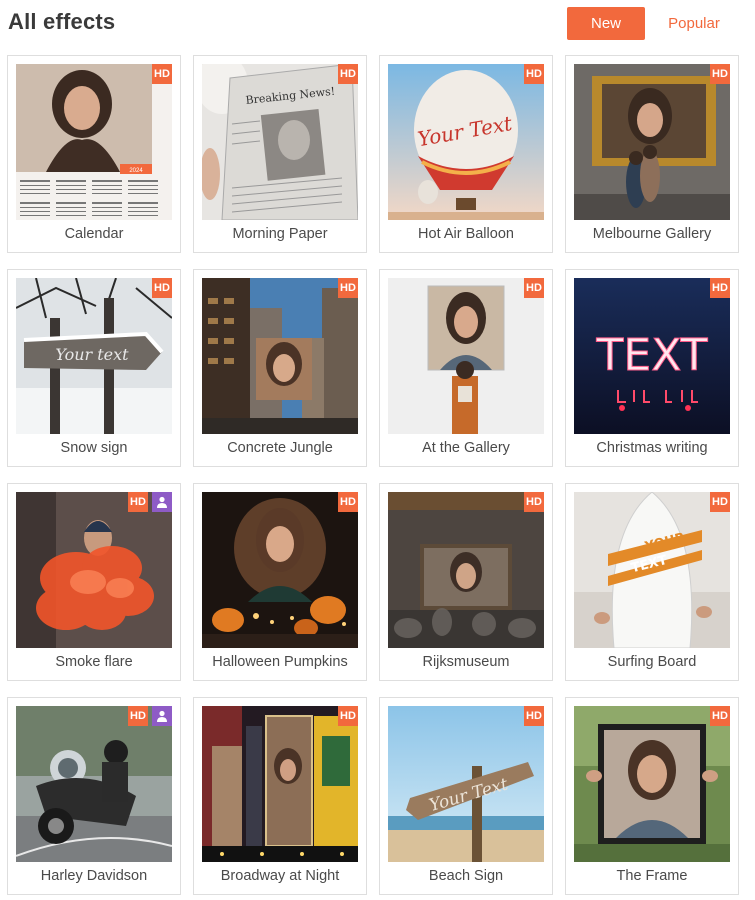 The image size is (755, 900). I want to click on effect-card-melbourne-gallery: HD Melbourne Gallery, so click(652, 154).